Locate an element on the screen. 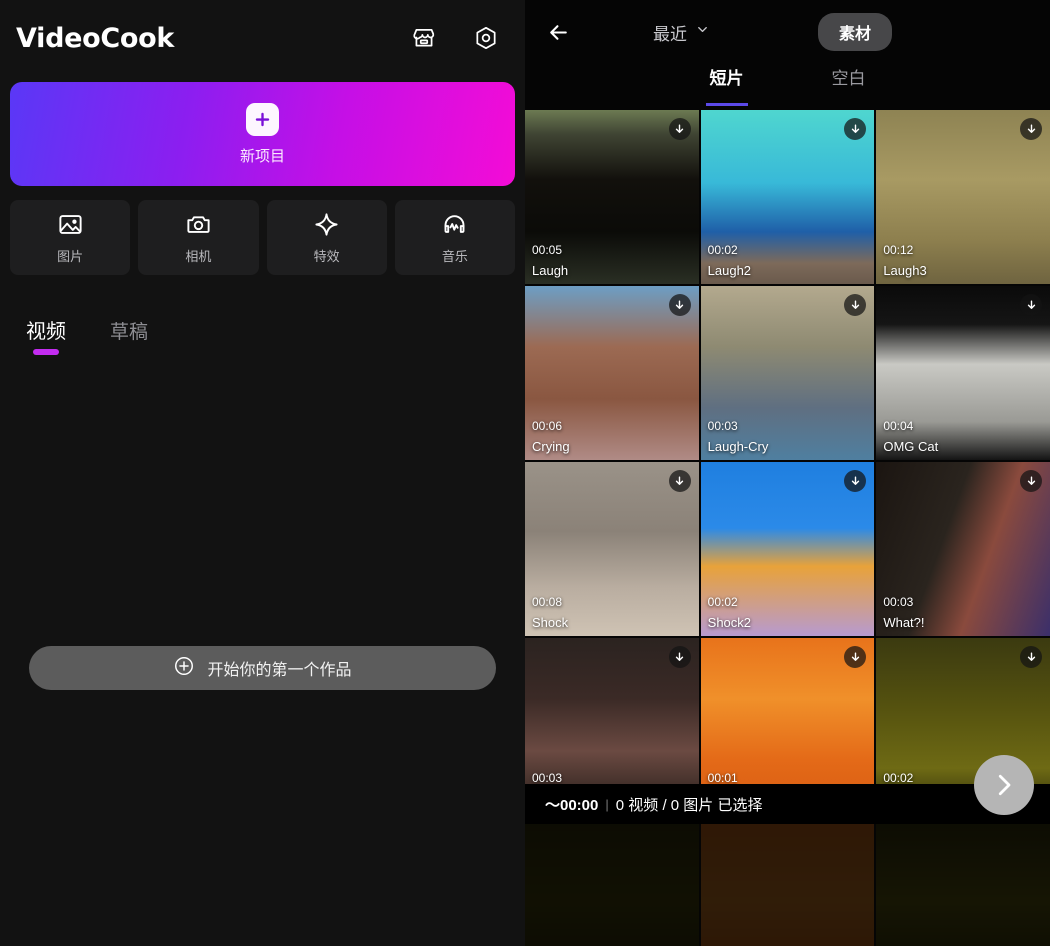  media-name: Laugh-Cry is located at coordinates (738, 446).